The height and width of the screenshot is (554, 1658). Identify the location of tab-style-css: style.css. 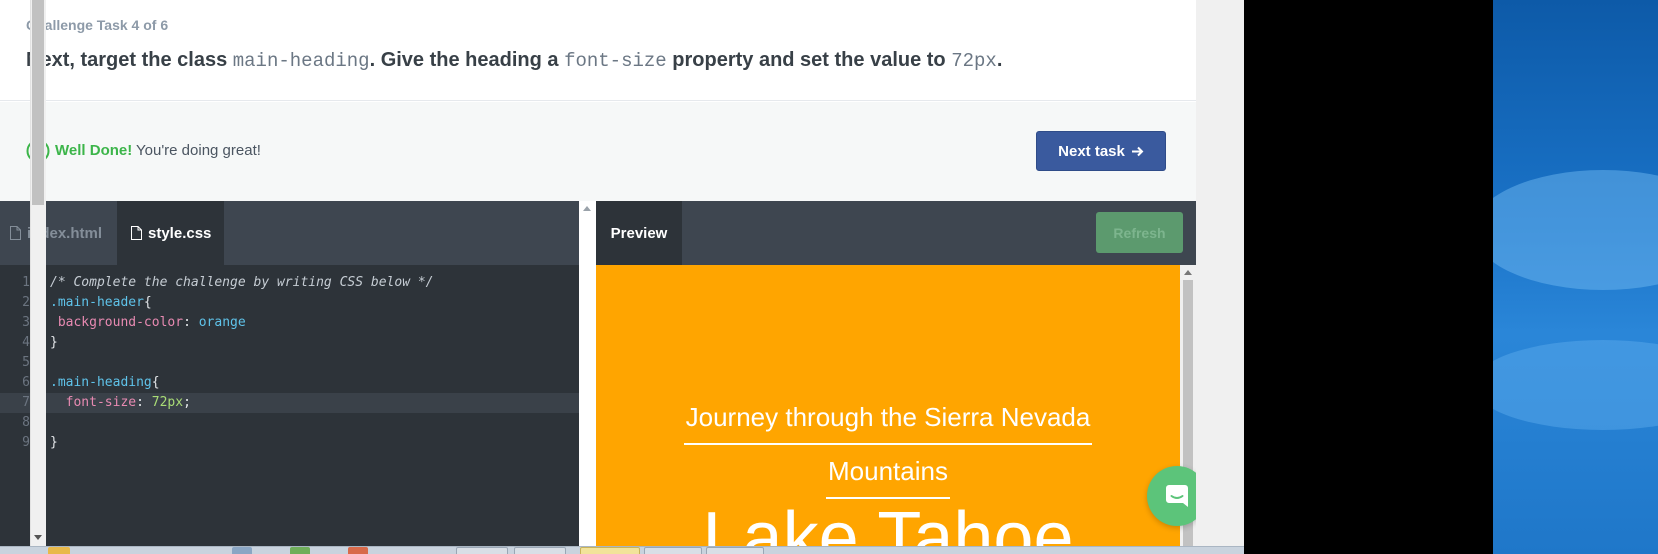
(170, 233).